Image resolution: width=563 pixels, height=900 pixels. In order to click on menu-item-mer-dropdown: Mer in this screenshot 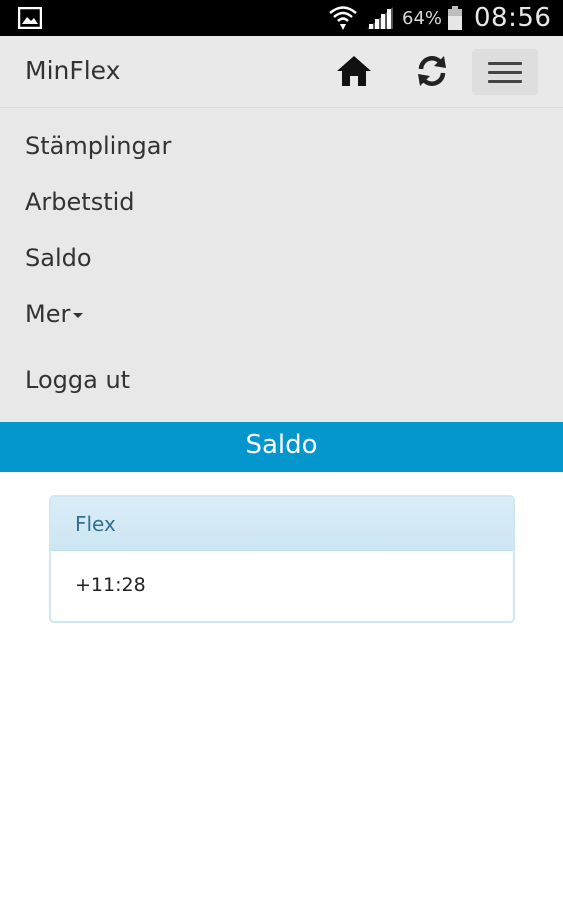, I will do `click(54, 314)`.